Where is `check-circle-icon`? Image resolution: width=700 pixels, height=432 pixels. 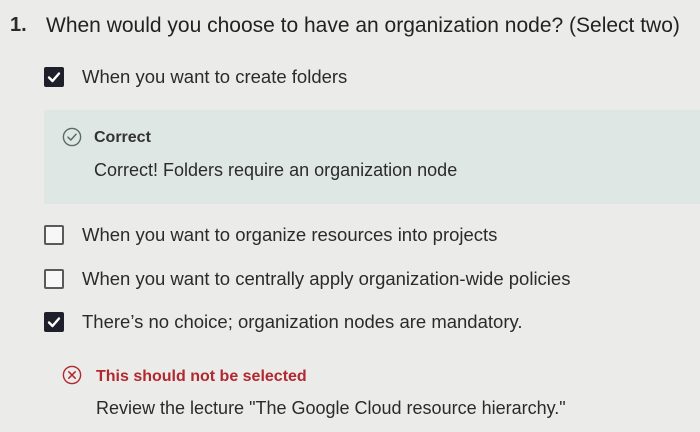
check-circle-icon is located at coordinates (72, 137).